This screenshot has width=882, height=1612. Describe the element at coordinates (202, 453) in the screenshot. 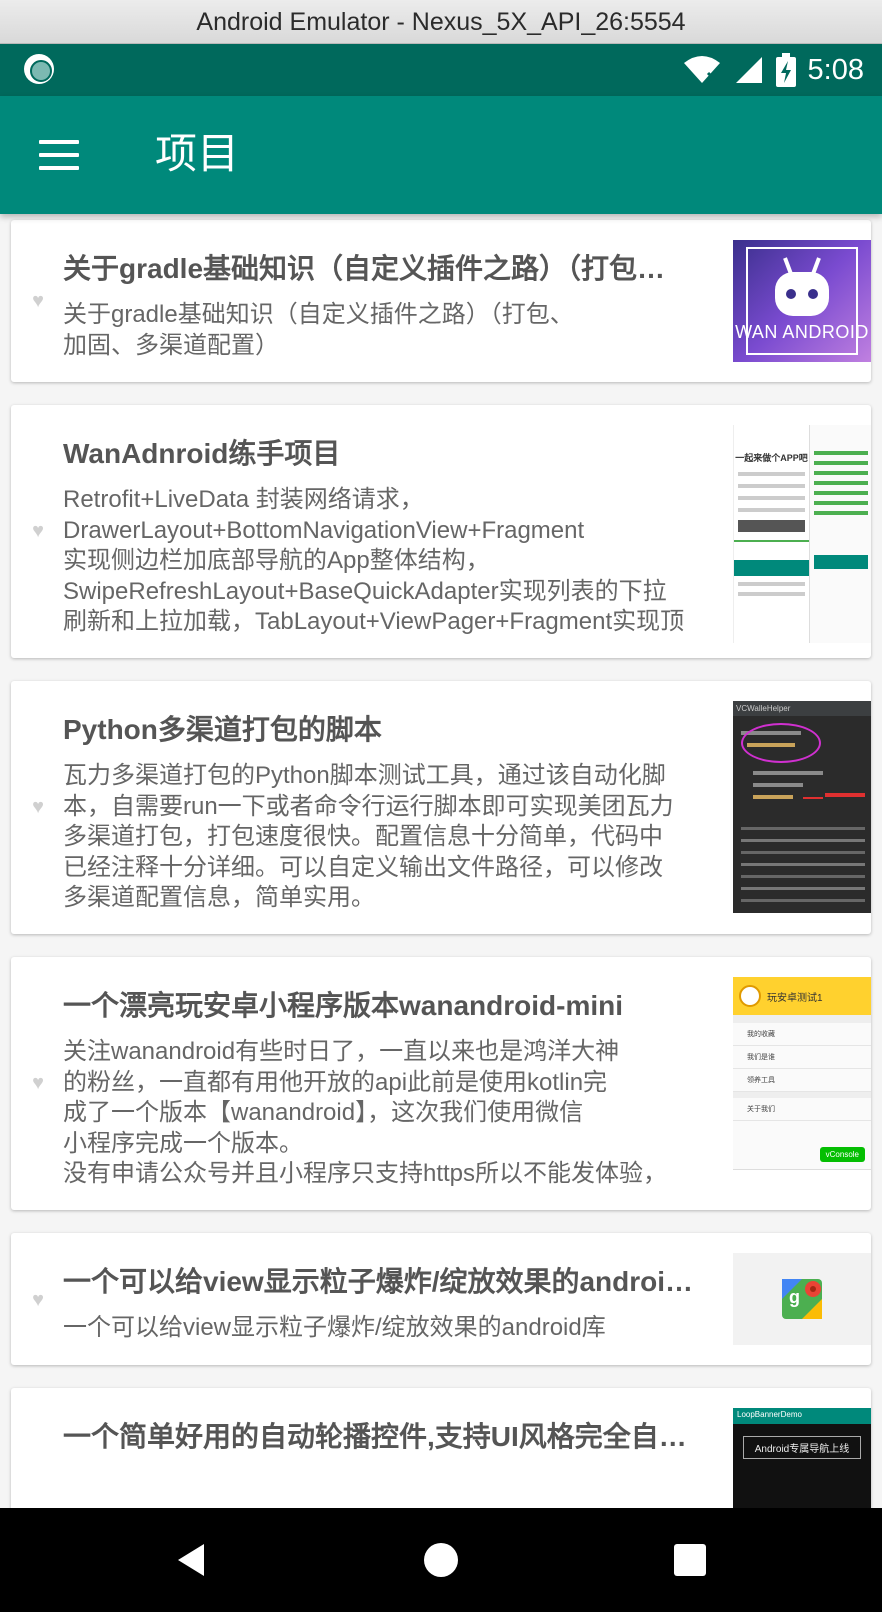

I see `project-title: WanAdnroid练手项目` at that location.